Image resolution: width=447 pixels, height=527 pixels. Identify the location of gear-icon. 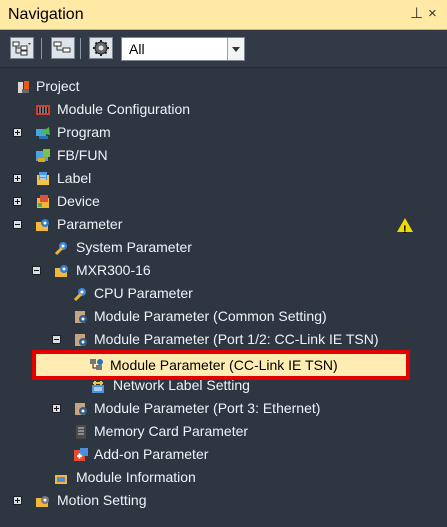
(101, 48).